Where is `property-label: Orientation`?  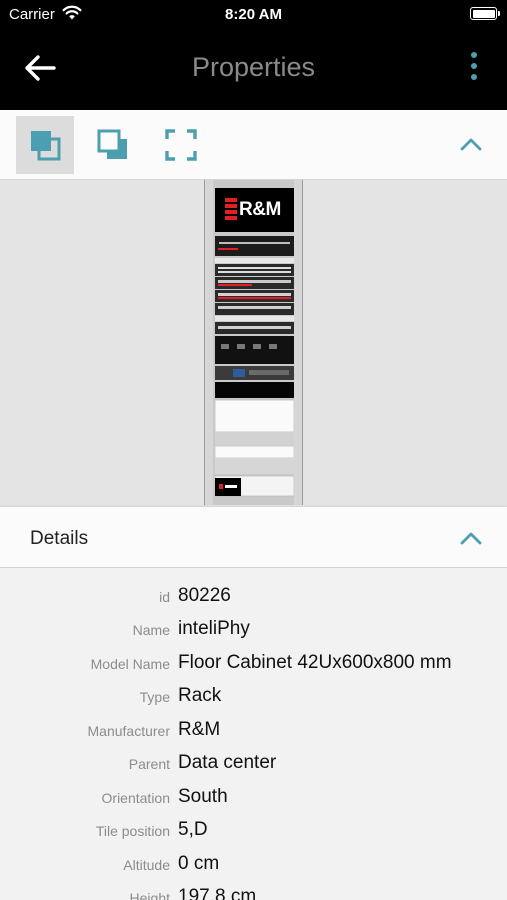
property-label: Orientation is located at coordinates (135, 798).